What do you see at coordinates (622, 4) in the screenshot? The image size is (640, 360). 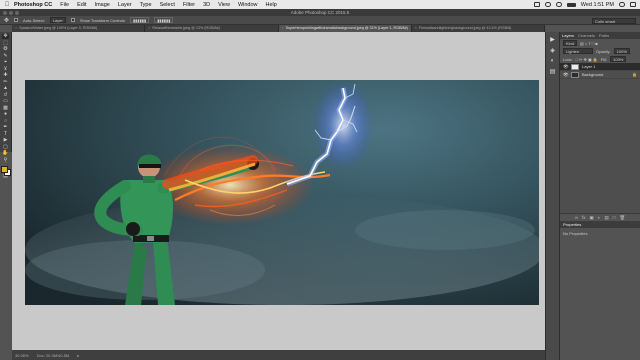 I see `spotlight-search-icon` at bounding box center [622, 4].